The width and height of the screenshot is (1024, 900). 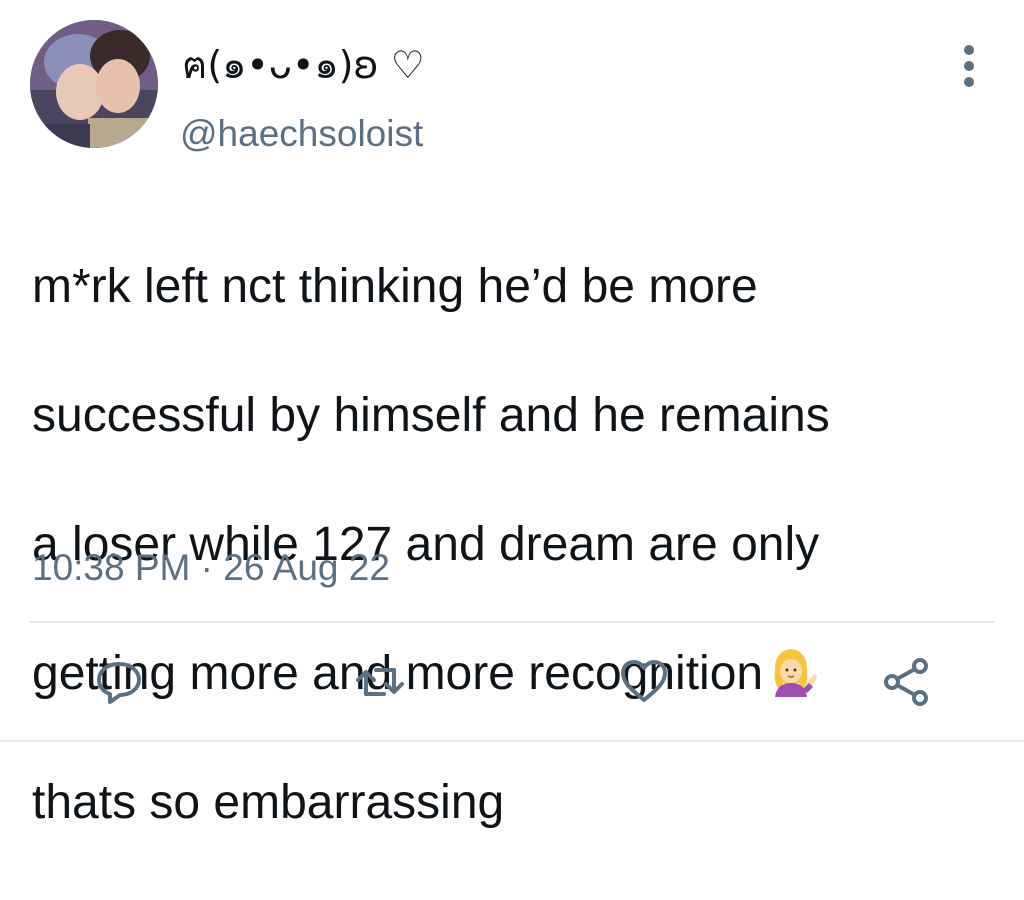 I want to click on like-button, so click(x=644, y=682).